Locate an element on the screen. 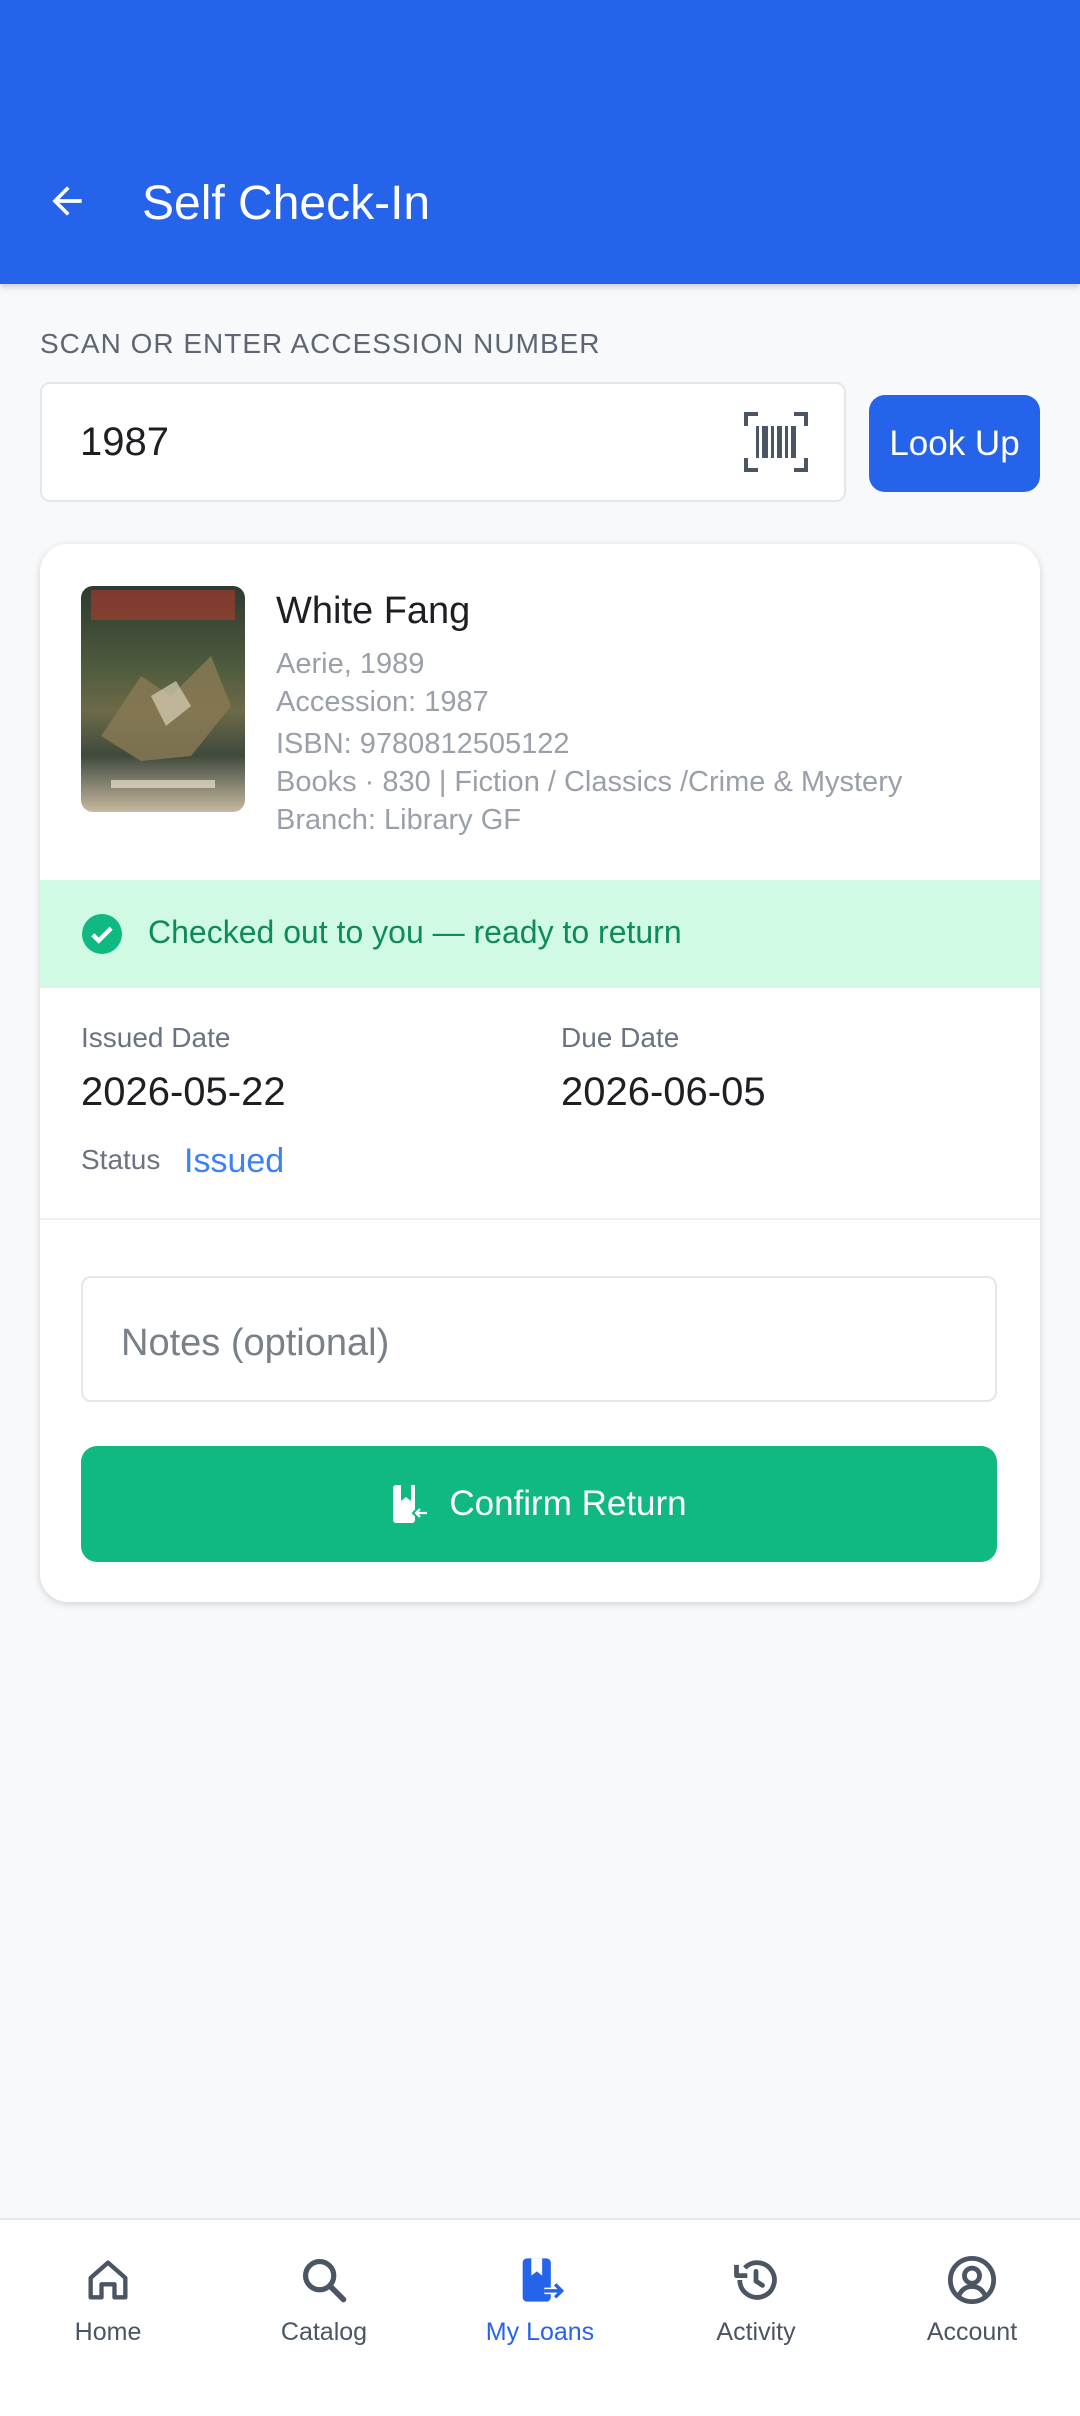 This screenshot has height=2416, width=1080. due-date-value: 2026-06-05 is located at coordinates (663, 1092).